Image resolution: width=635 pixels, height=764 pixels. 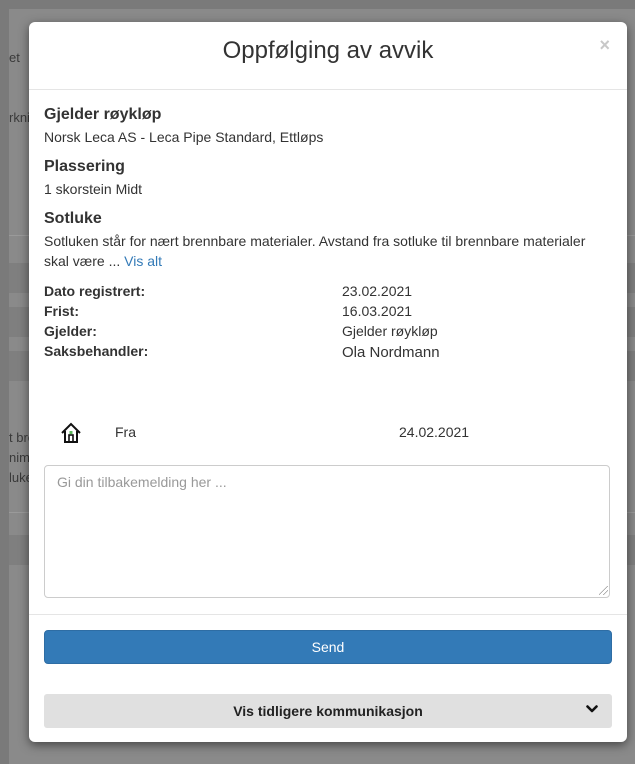 I want to click on handler-value: Ola Nordmann, so click(x=391, y=352).